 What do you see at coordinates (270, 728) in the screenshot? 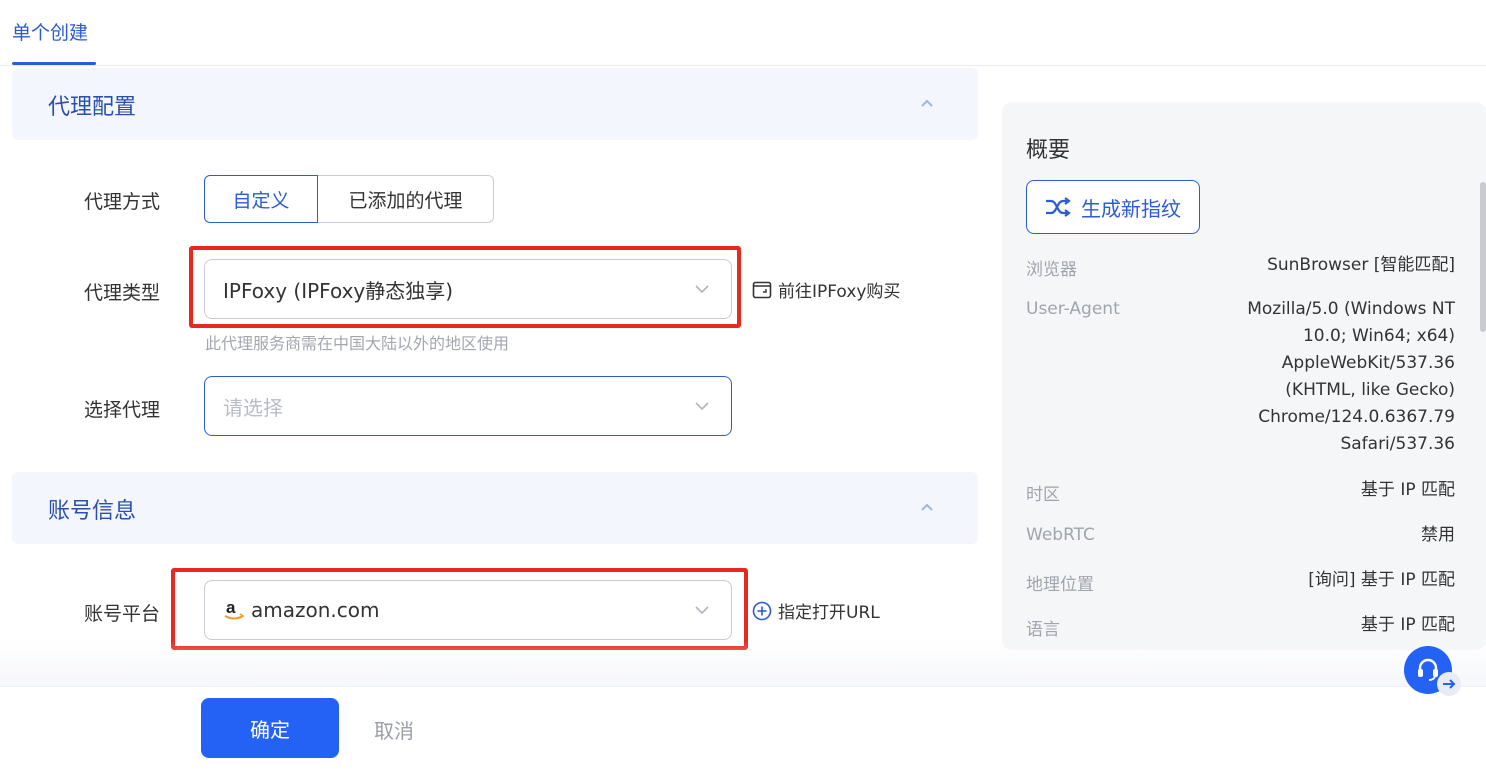
I see `confirm-button: 确定` at bounding box center [270, 728].